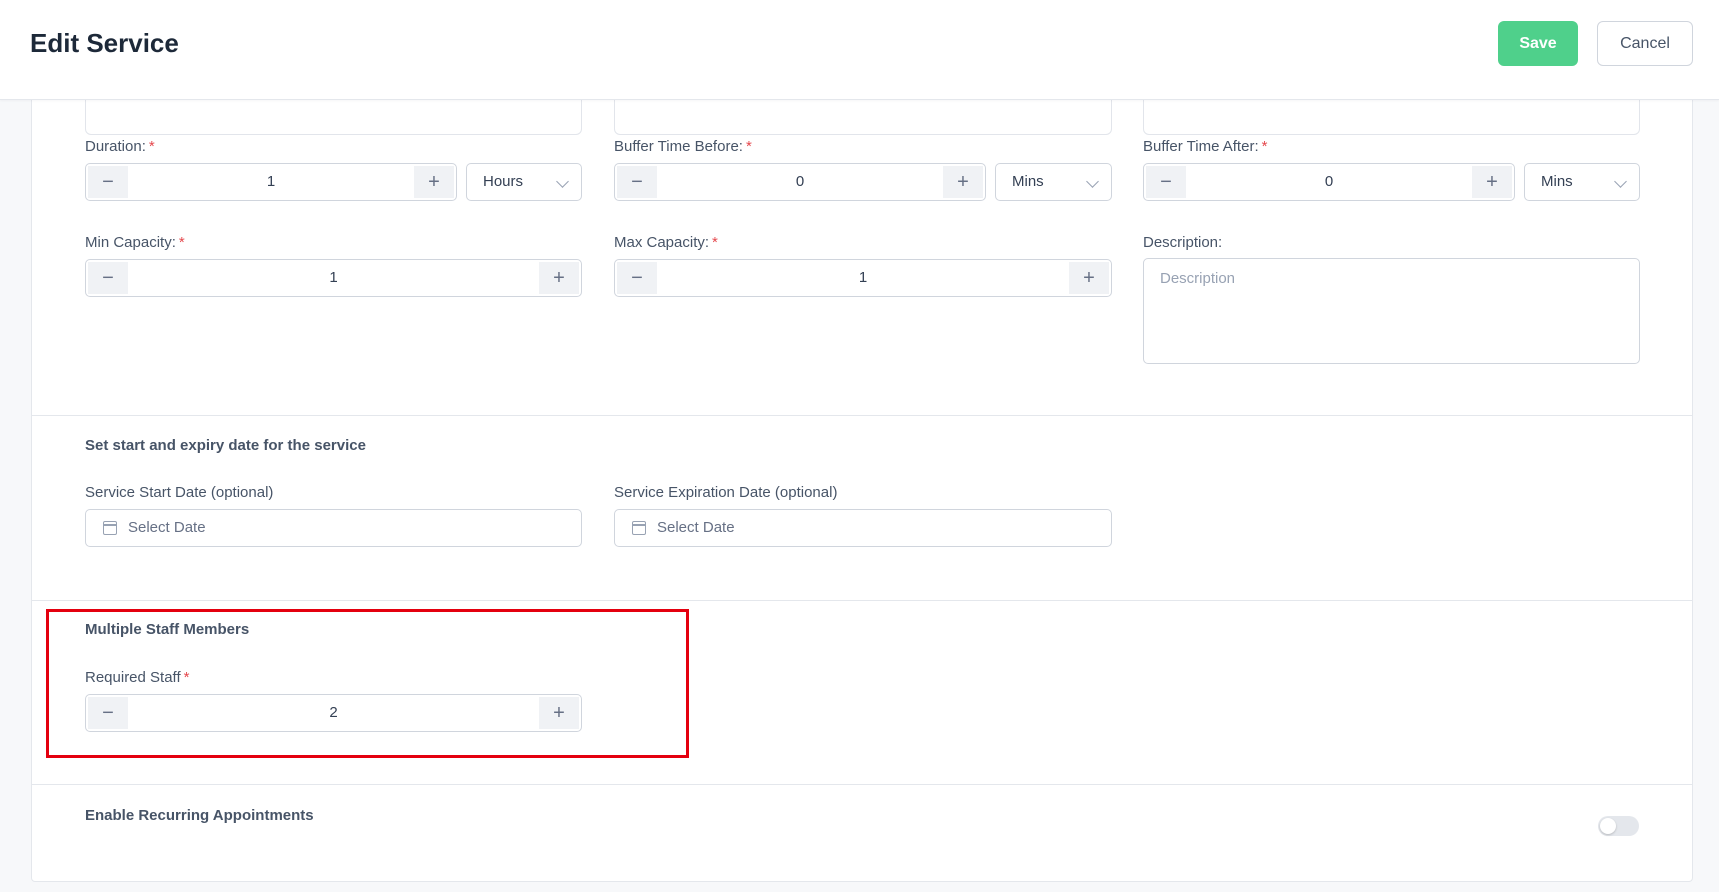 This screenshot has height=892, width=1719. I want to click on buffer-after-stepper: − 0 +, so click(1329, 182).